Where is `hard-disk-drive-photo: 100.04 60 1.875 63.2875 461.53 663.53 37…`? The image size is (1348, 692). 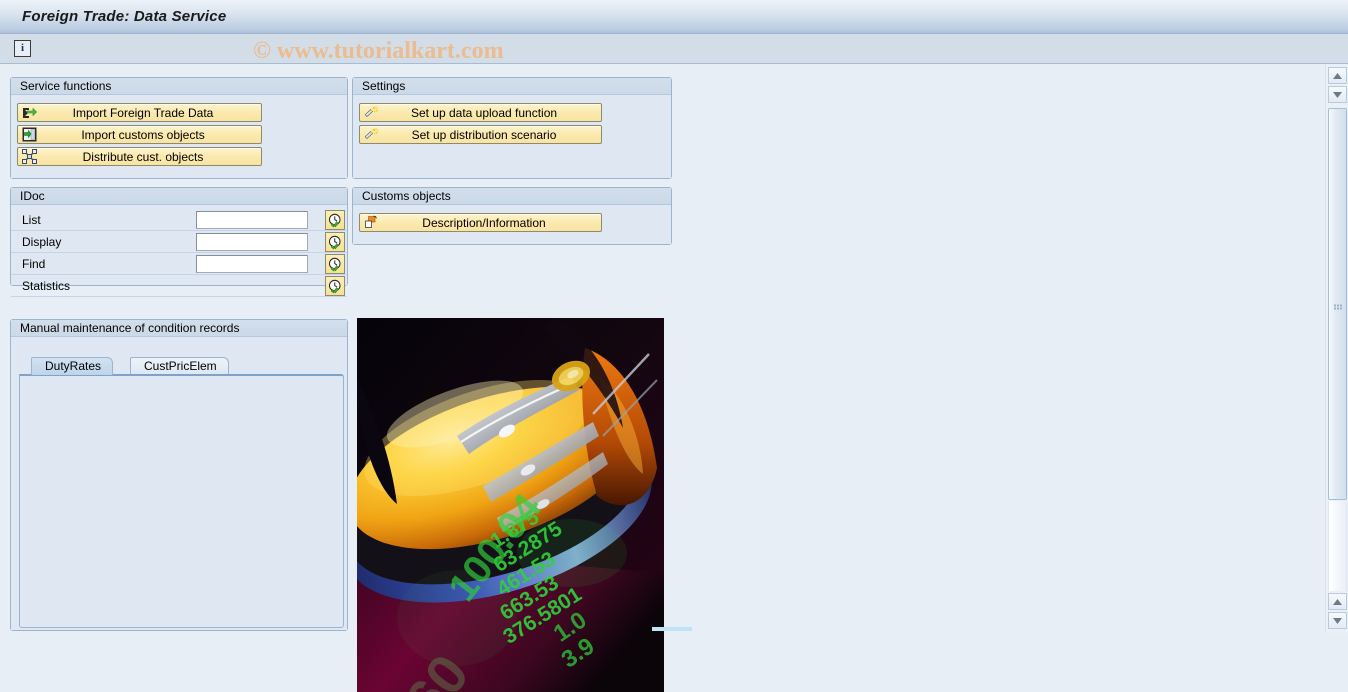 hard-disk-drive-photo: 100.04 60 1.875 63.2875 461.53 663.53 37… is located at coordinates (510, 505).